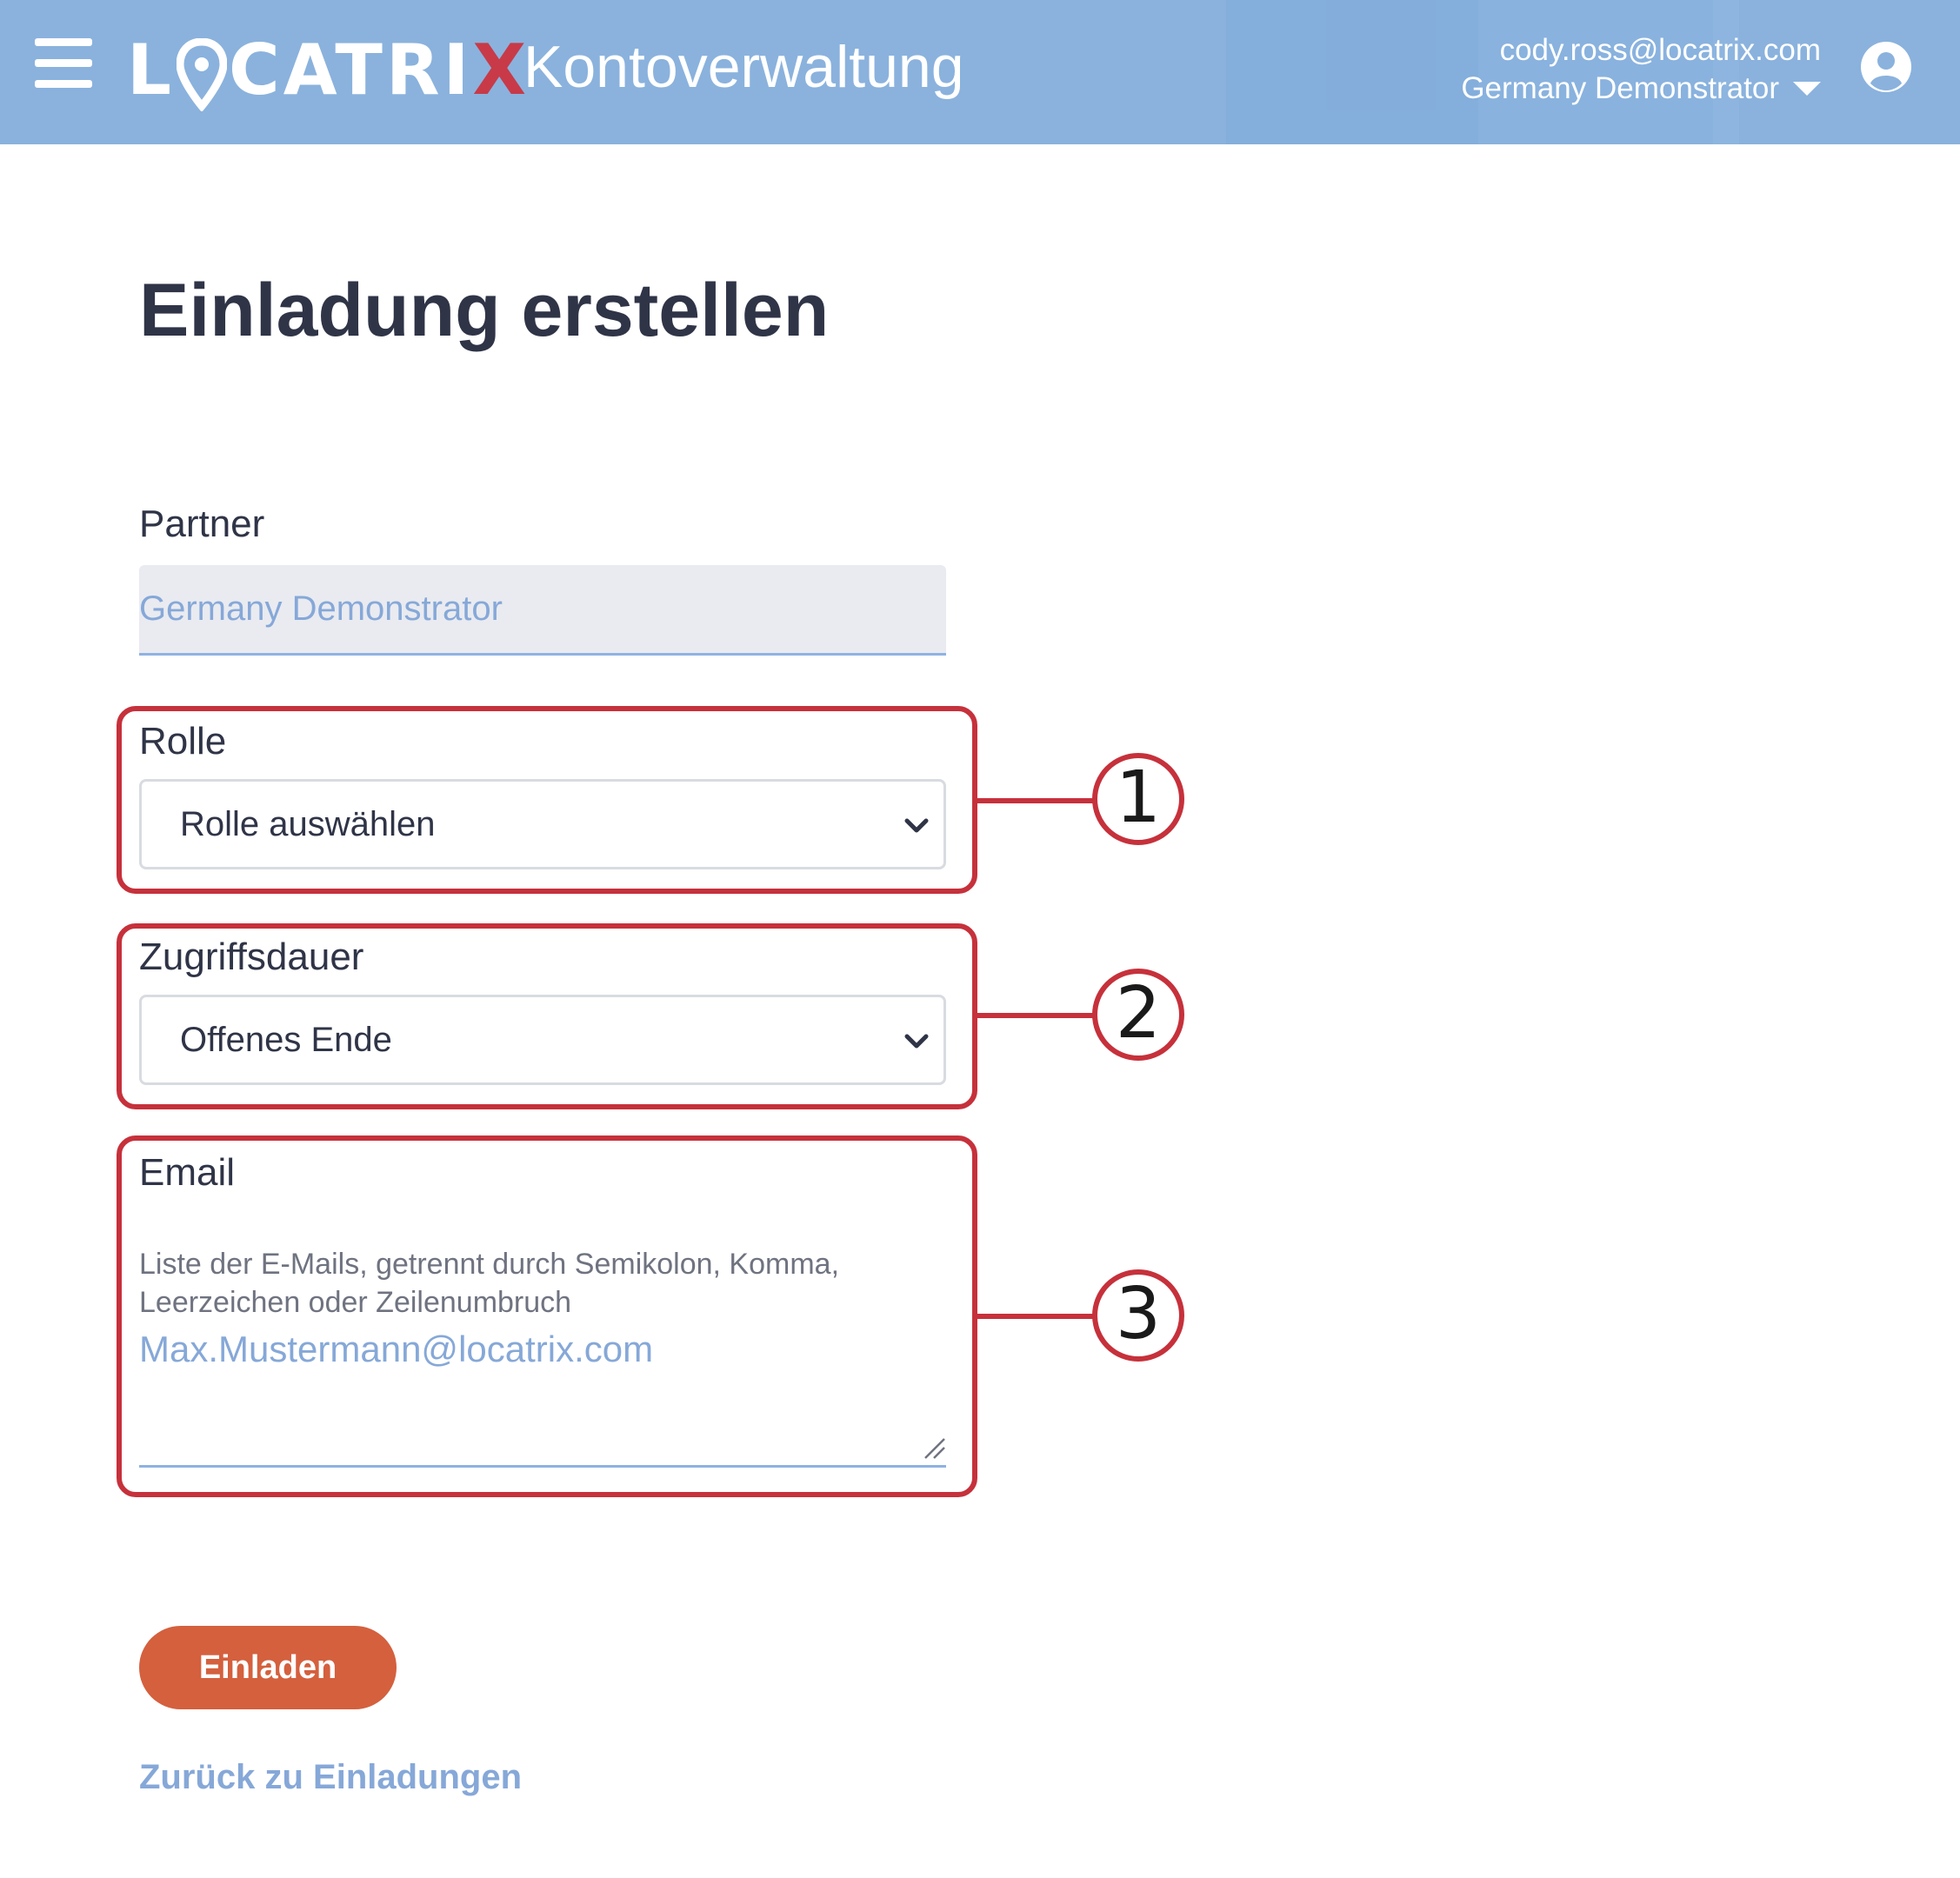  Describe the element at coordinates (330, 1777) in the screenshot. I see `back-to-invitations-link: Zurück zu Einladungen` at that location.